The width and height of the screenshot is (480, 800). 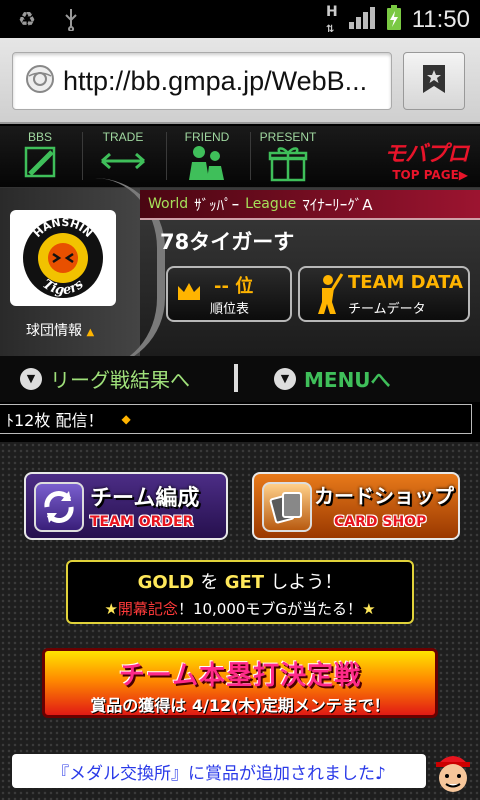 What do you see at coordinates (288, 137) in the screenshot?
I see `nav-present-label: PRESENT` at bounding box center [288, 137].